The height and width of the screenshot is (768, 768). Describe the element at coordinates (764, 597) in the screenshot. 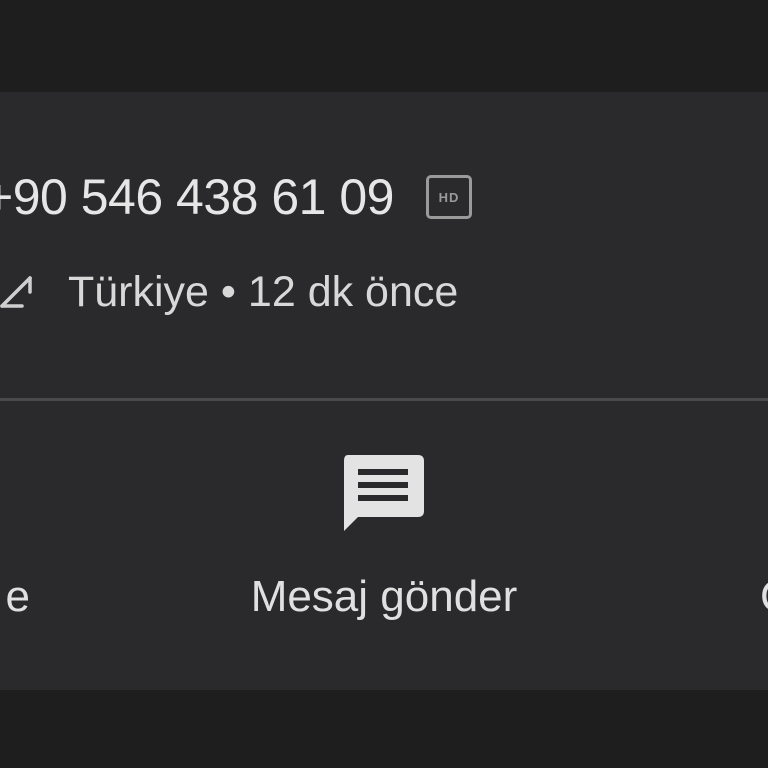

I see `action-right-label: G` at that location.